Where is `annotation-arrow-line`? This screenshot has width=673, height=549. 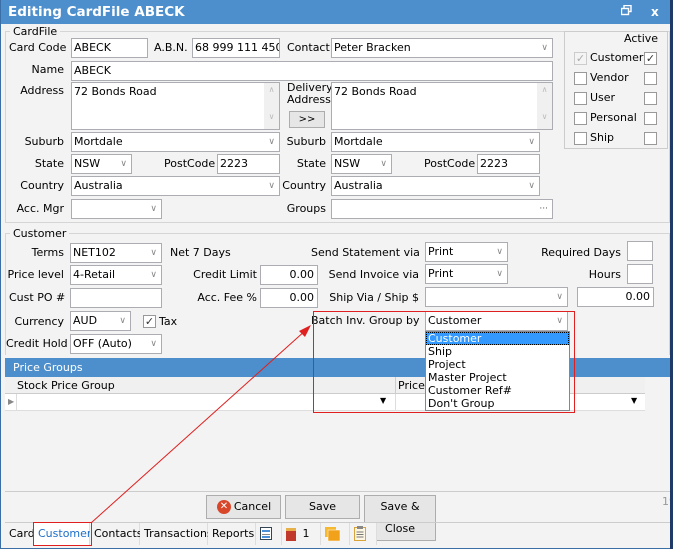 annotation-arrow-line is located at coordinates (198, 426).